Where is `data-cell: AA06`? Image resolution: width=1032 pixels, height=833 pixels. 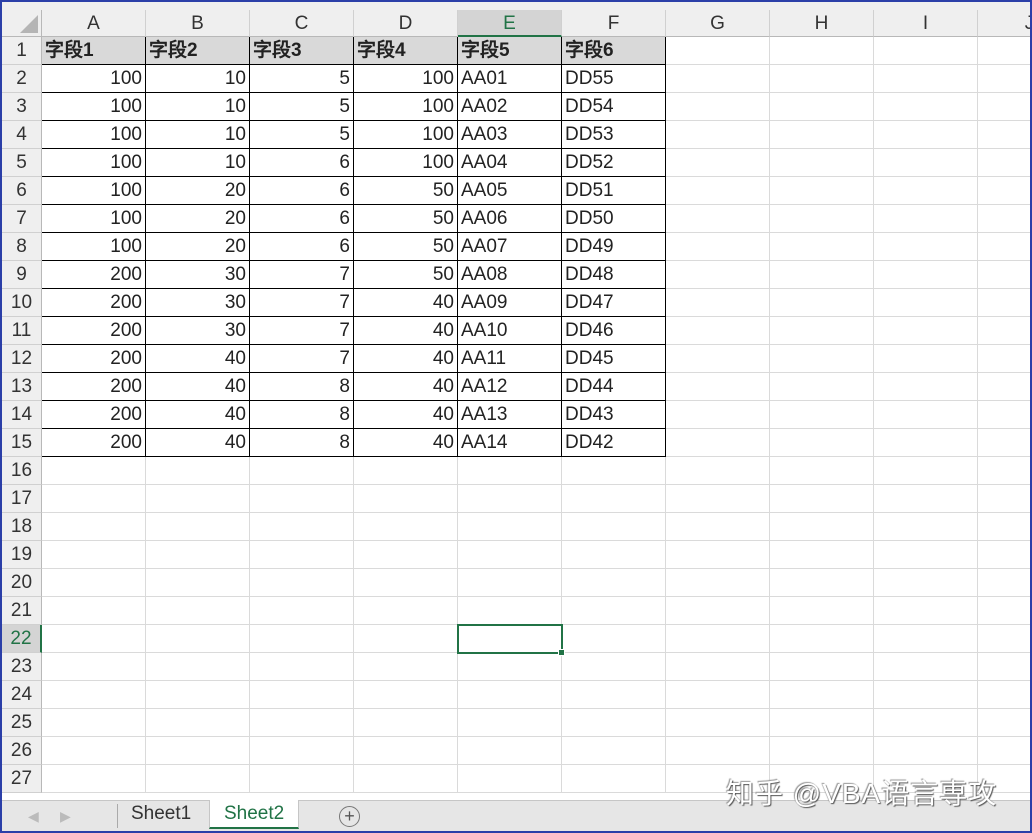
data-cell: AA06 is located at coordinates (510, 219).